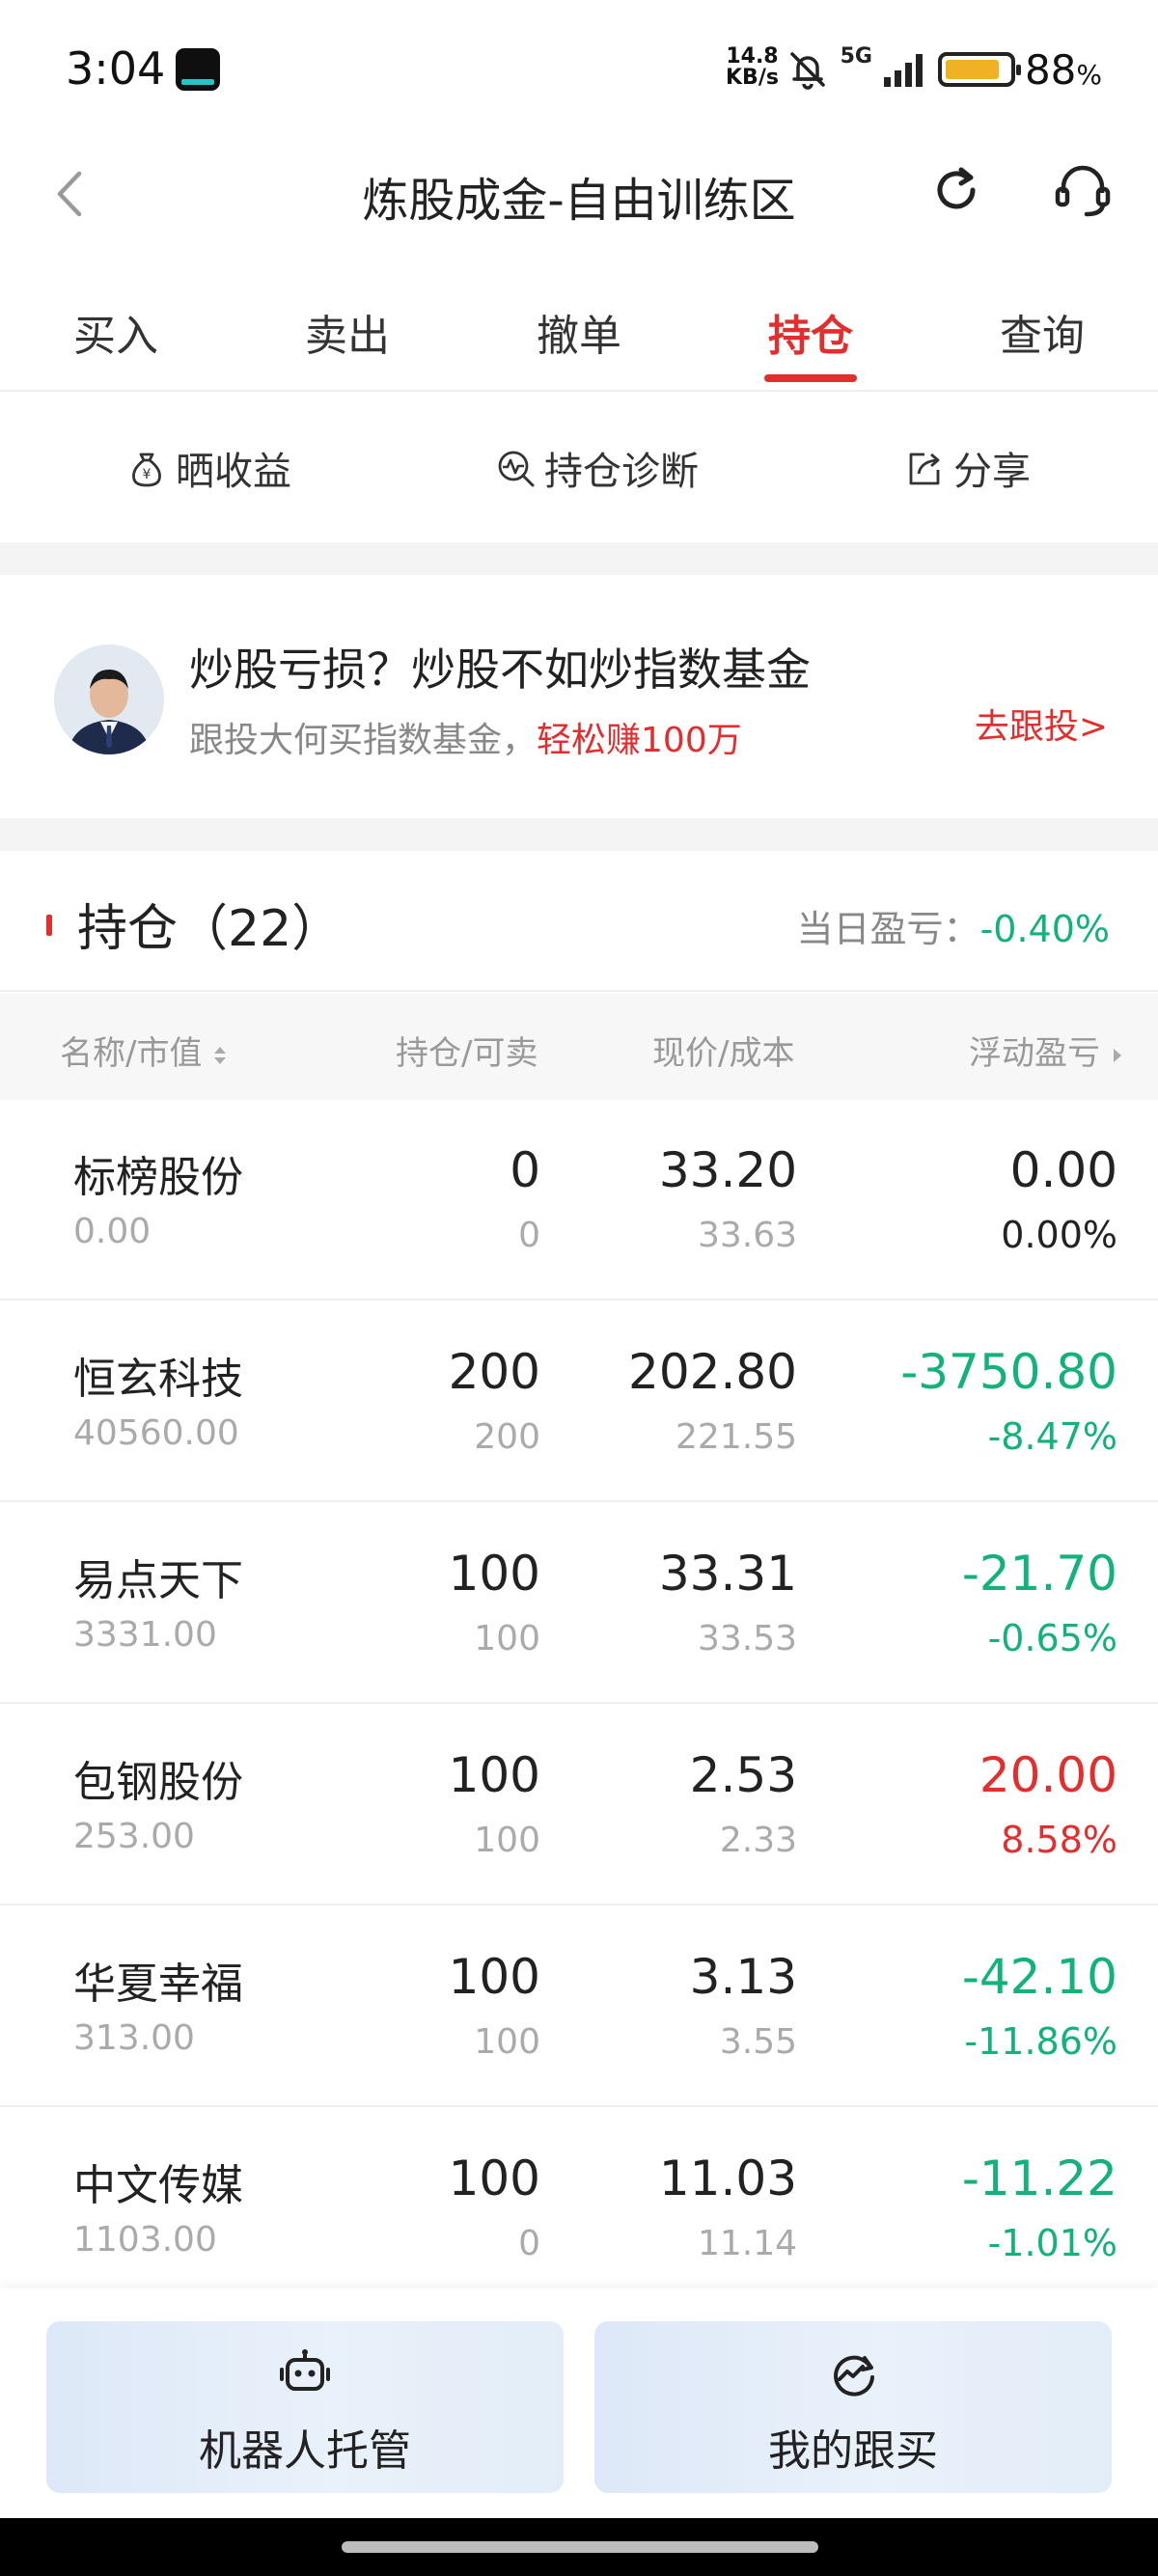 This screenshot has width=1158, height=2576. Describe the element at coordinates (743, 1977) in the screenshot. I see `current-price: 3.13` at that location.